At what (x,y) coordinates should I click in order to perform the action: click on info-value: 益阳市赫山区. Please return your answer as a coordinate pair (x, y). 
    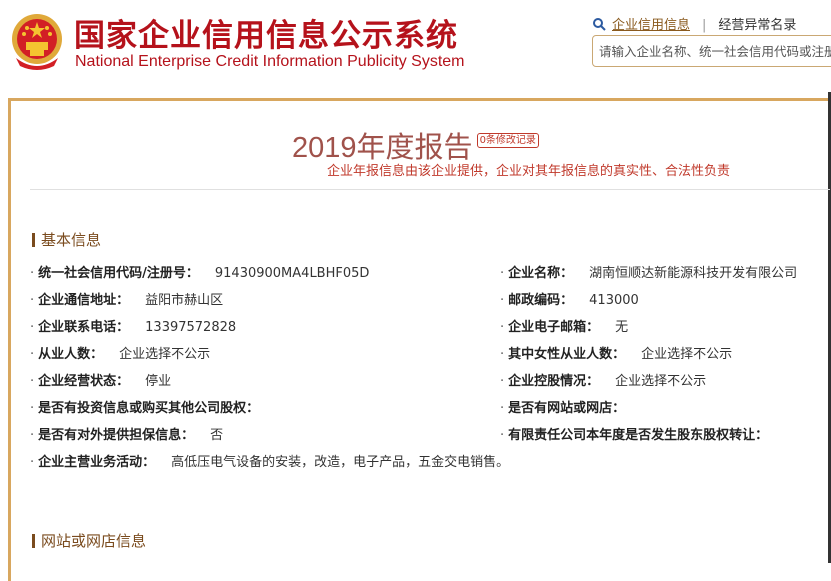
    Looking at the image, I should click on (184, 300).